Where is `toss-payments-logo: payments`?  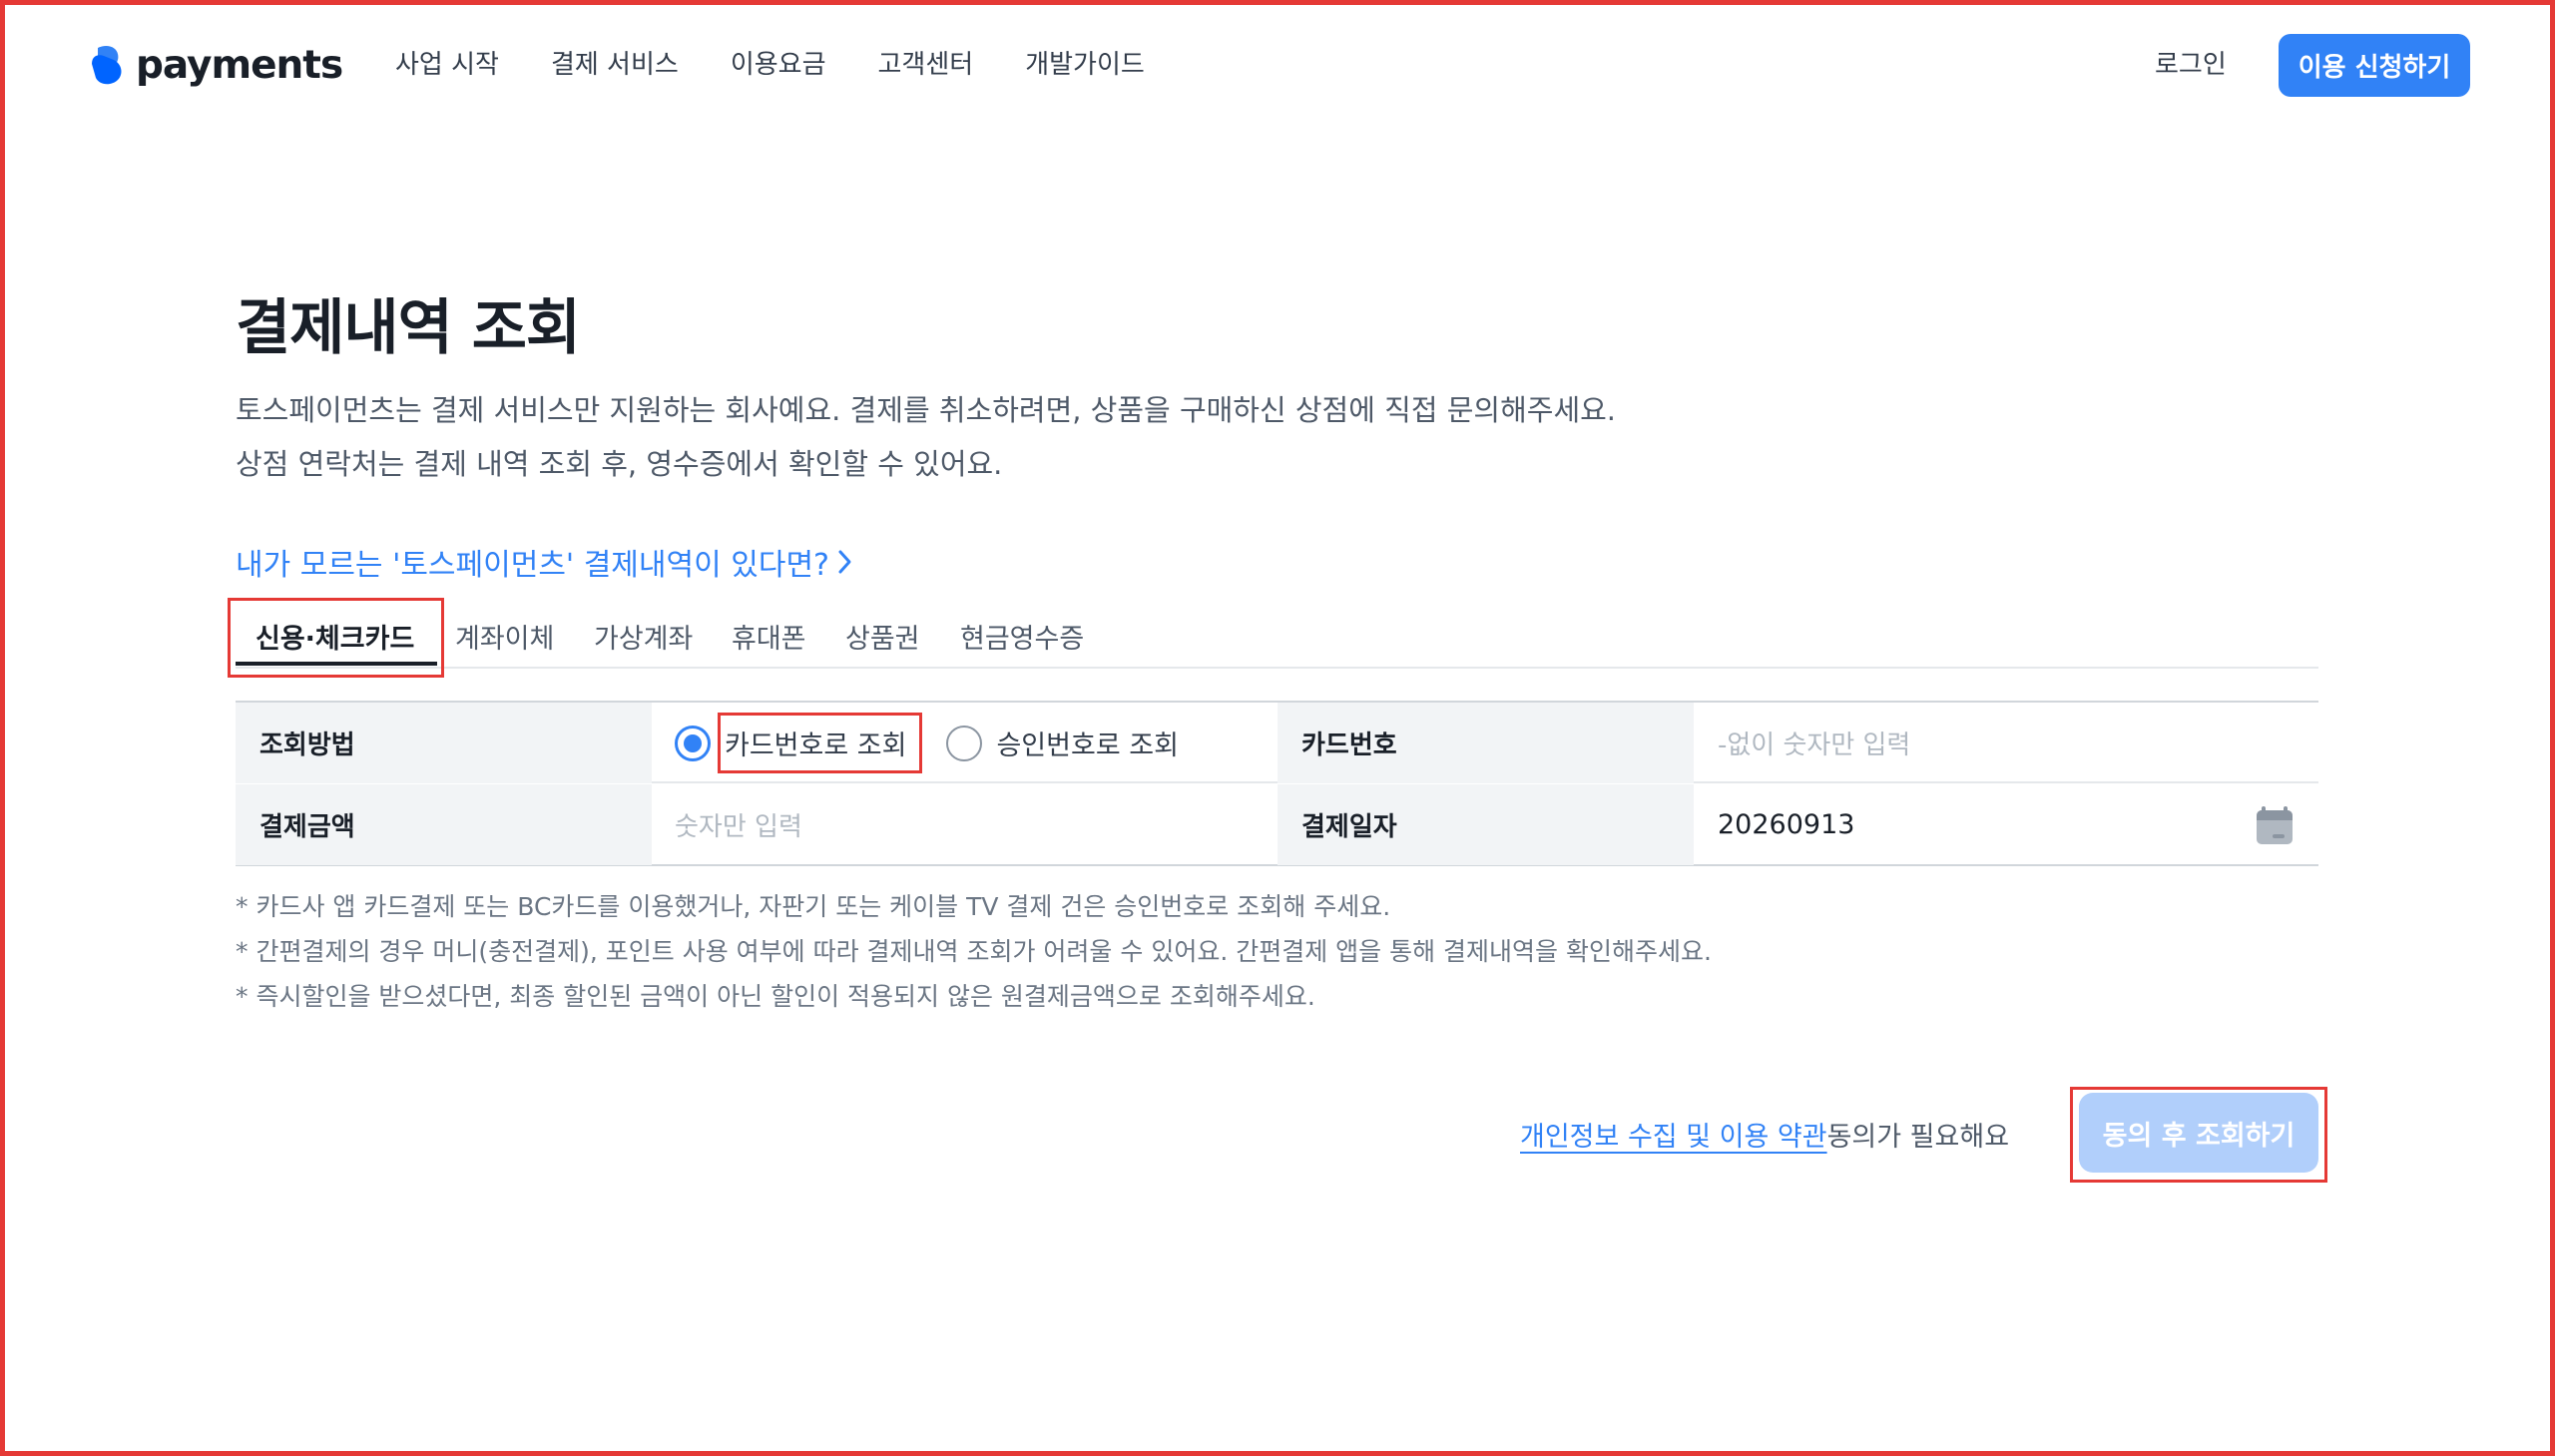 toss-payments-logo: payments is located at coordinates (213, 65).